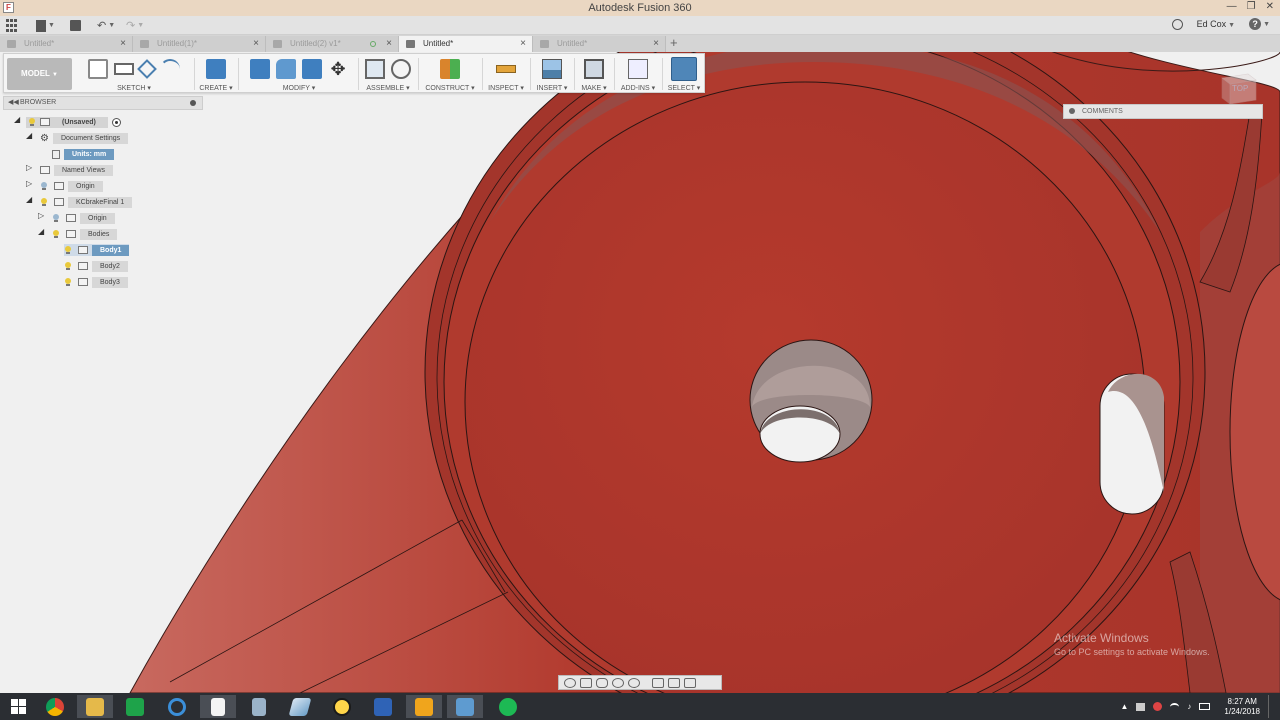  What do you see at coordinates (674, 42) in the screenshot?
I see `new-tab-plus-icon: +` at bounding box center [674, 42].